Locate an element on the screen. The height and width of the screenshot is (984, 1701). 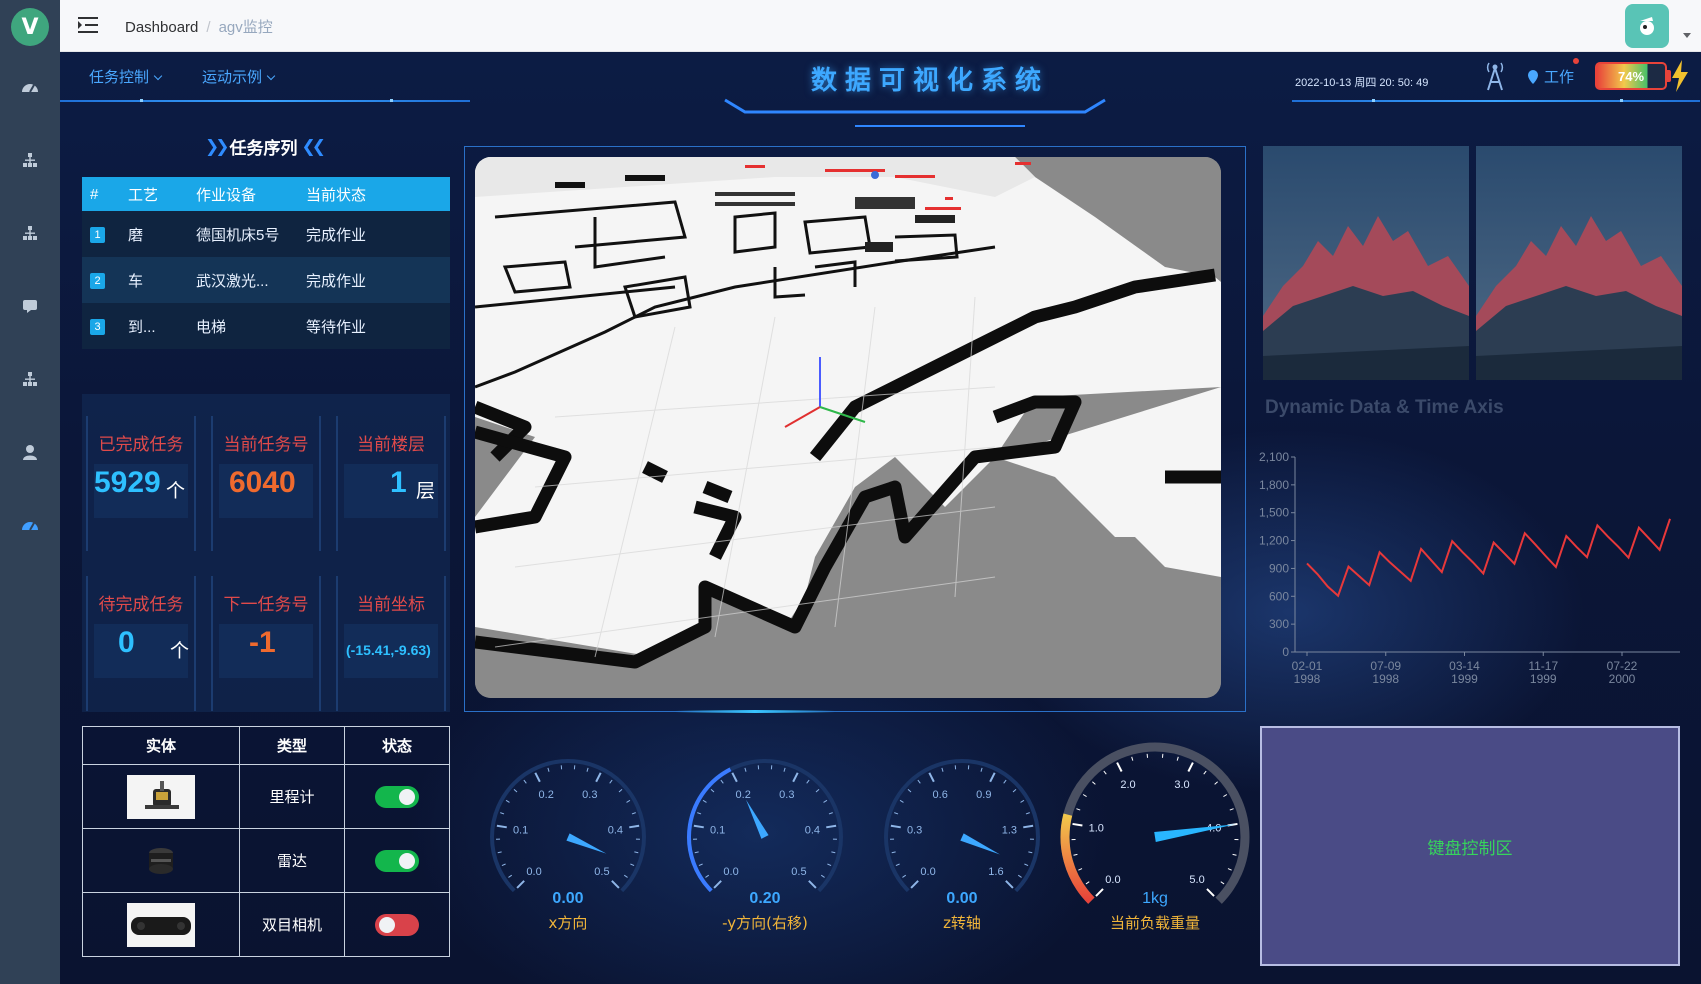
menu-task-control: 任务控制 is located at coordinates (126, 76).